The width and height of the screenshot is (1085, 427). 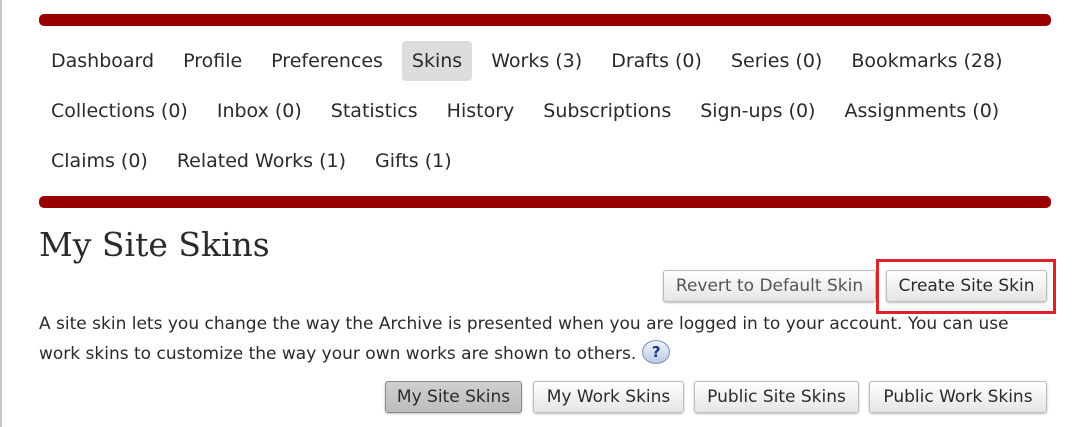 I want to click on help-icon: ?, so click(x=656, y=352).